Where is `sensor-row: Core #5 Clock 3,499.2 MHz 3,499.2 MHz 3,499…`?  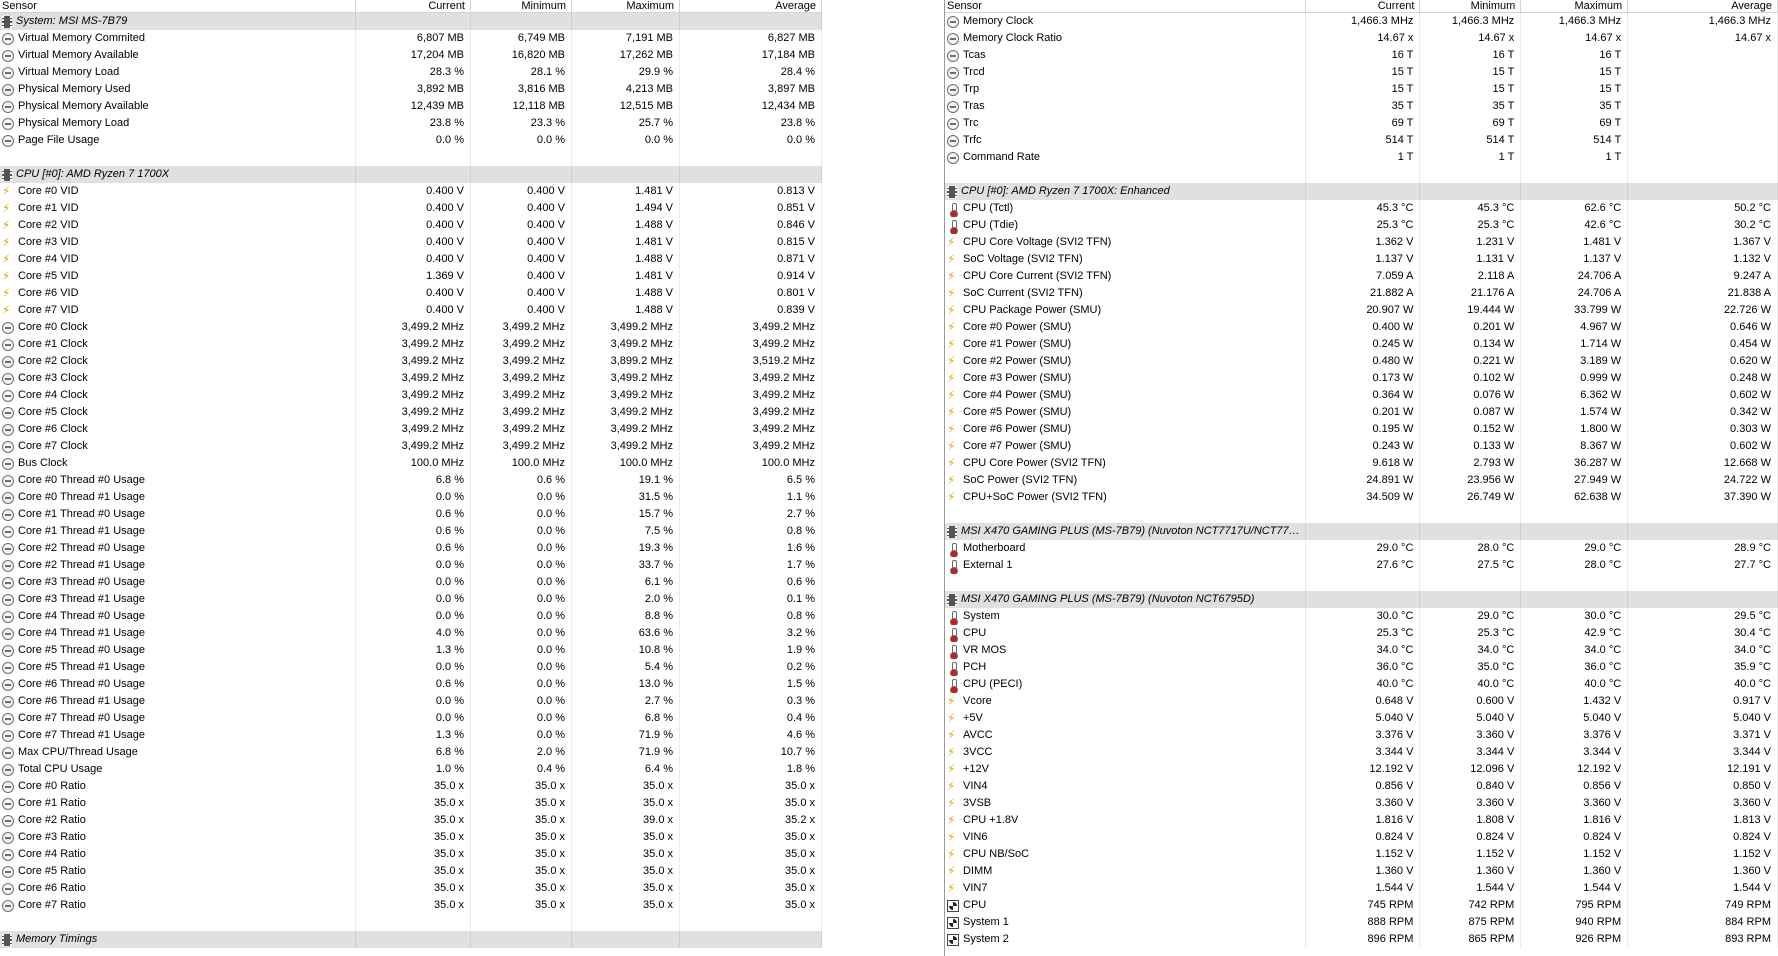 sensor-row: Core #5 Clock 3,499.2 MHz 3,499.2 MHz 3,499… is located at coordinates (411, 412).